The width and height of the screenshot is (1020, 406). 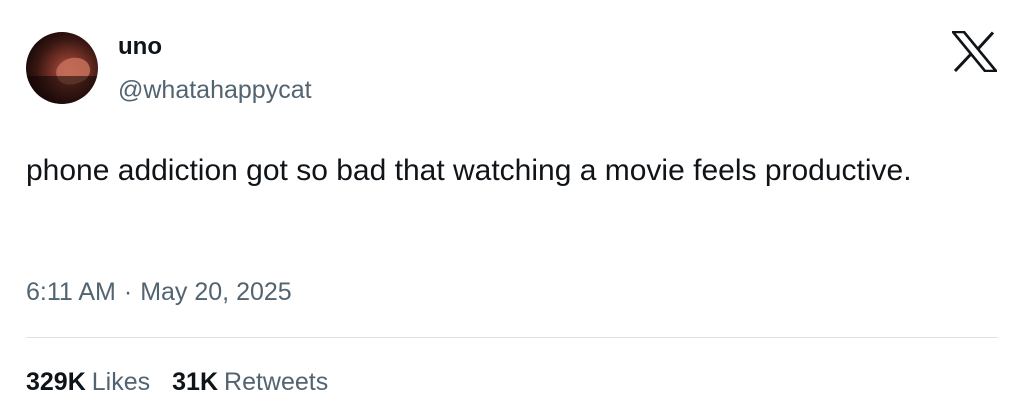 I want to click on likes-stat: 329K Likes, so click(x=88, y=382).